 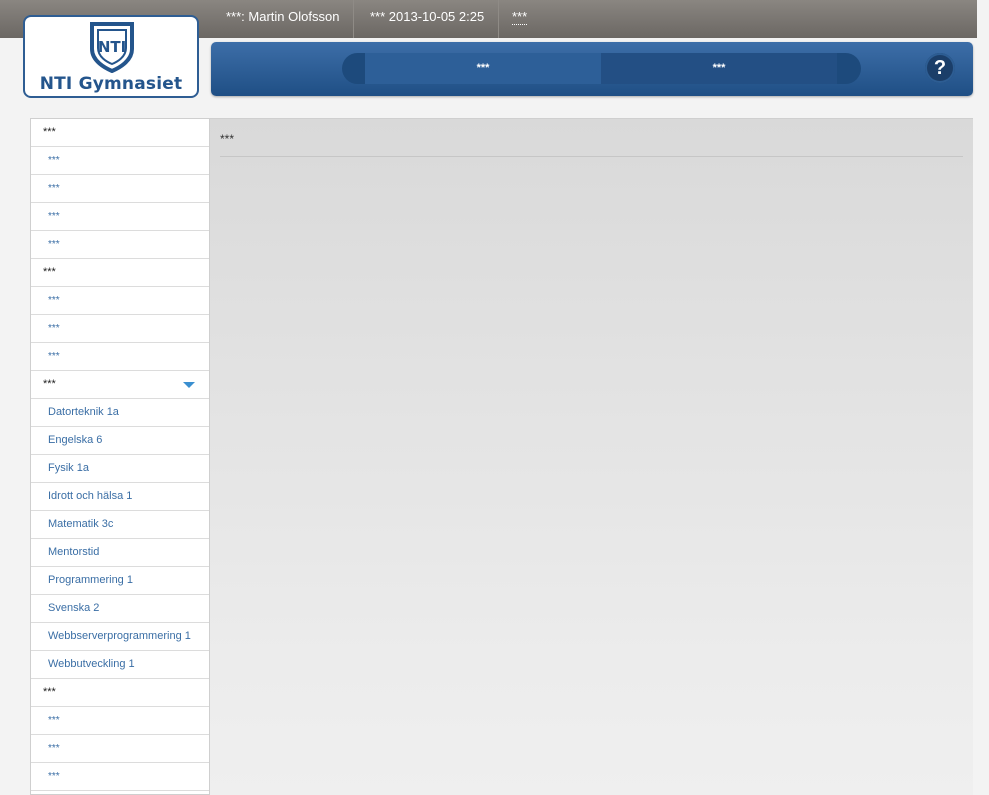 I want to click on logged-in-user: ***: Martin Olofsson, so click(x=283, y=19).